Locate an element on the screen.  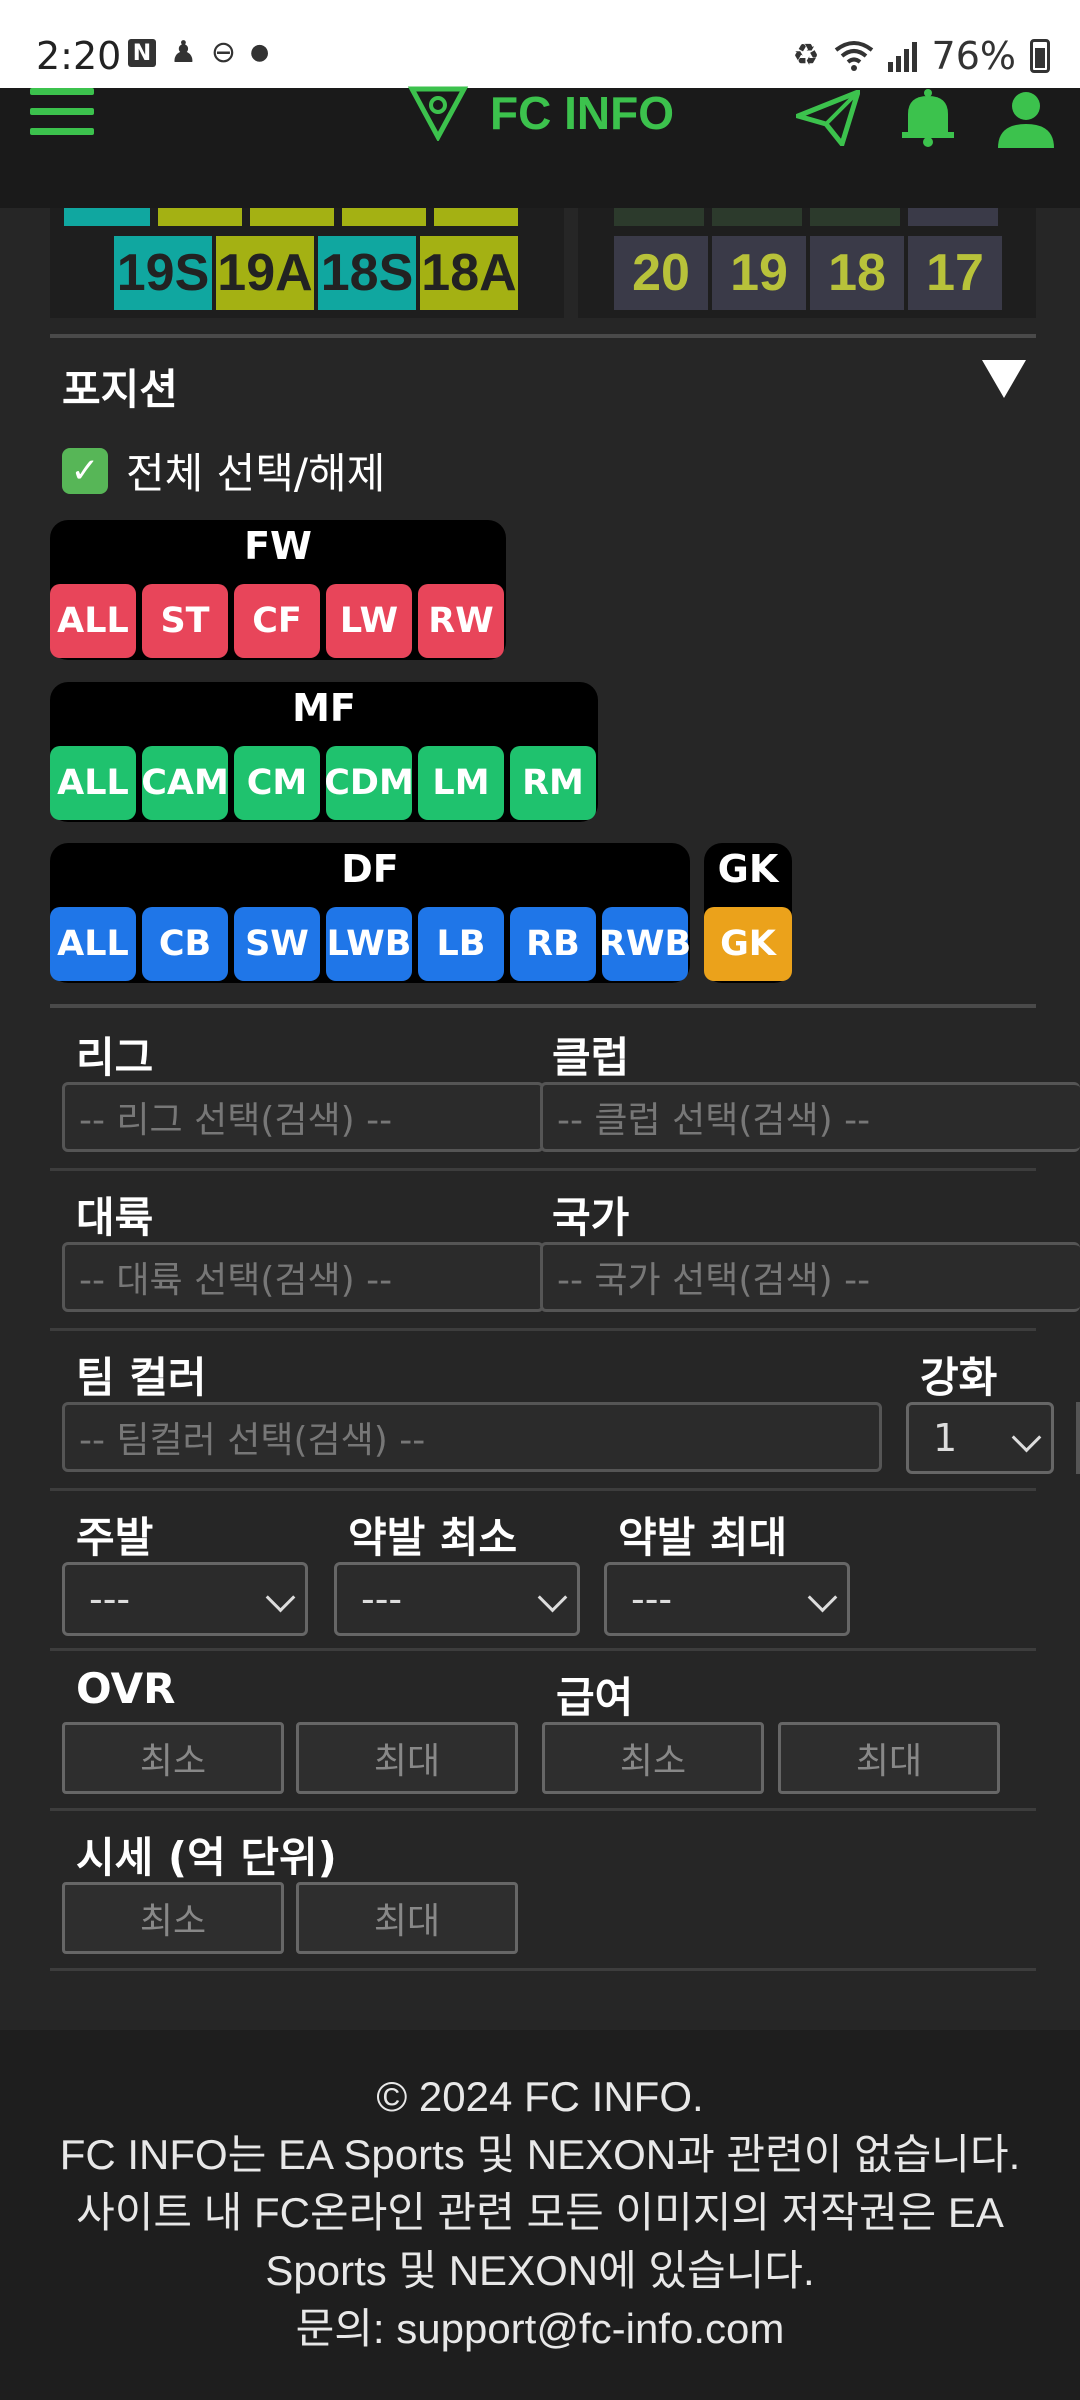
pos-button-st: ST is located at coordinates (185, 621).